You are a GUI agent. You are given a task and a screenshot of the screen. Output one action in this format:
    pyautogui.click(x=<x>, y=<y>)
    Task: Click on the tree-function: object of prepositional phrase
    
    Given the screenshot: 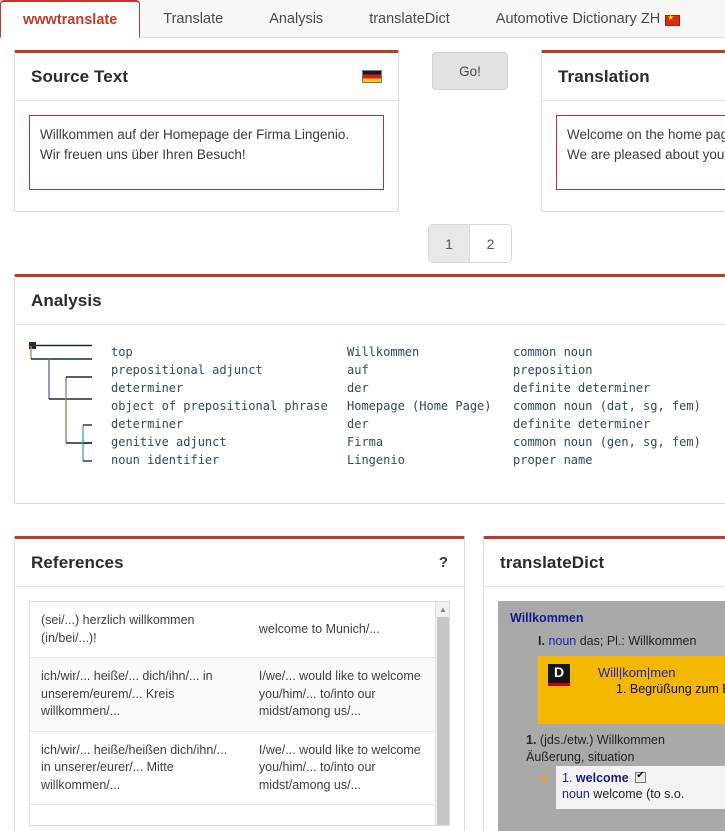 What is the action you would take?
    pyautogui.click(x=219, y=406)
    